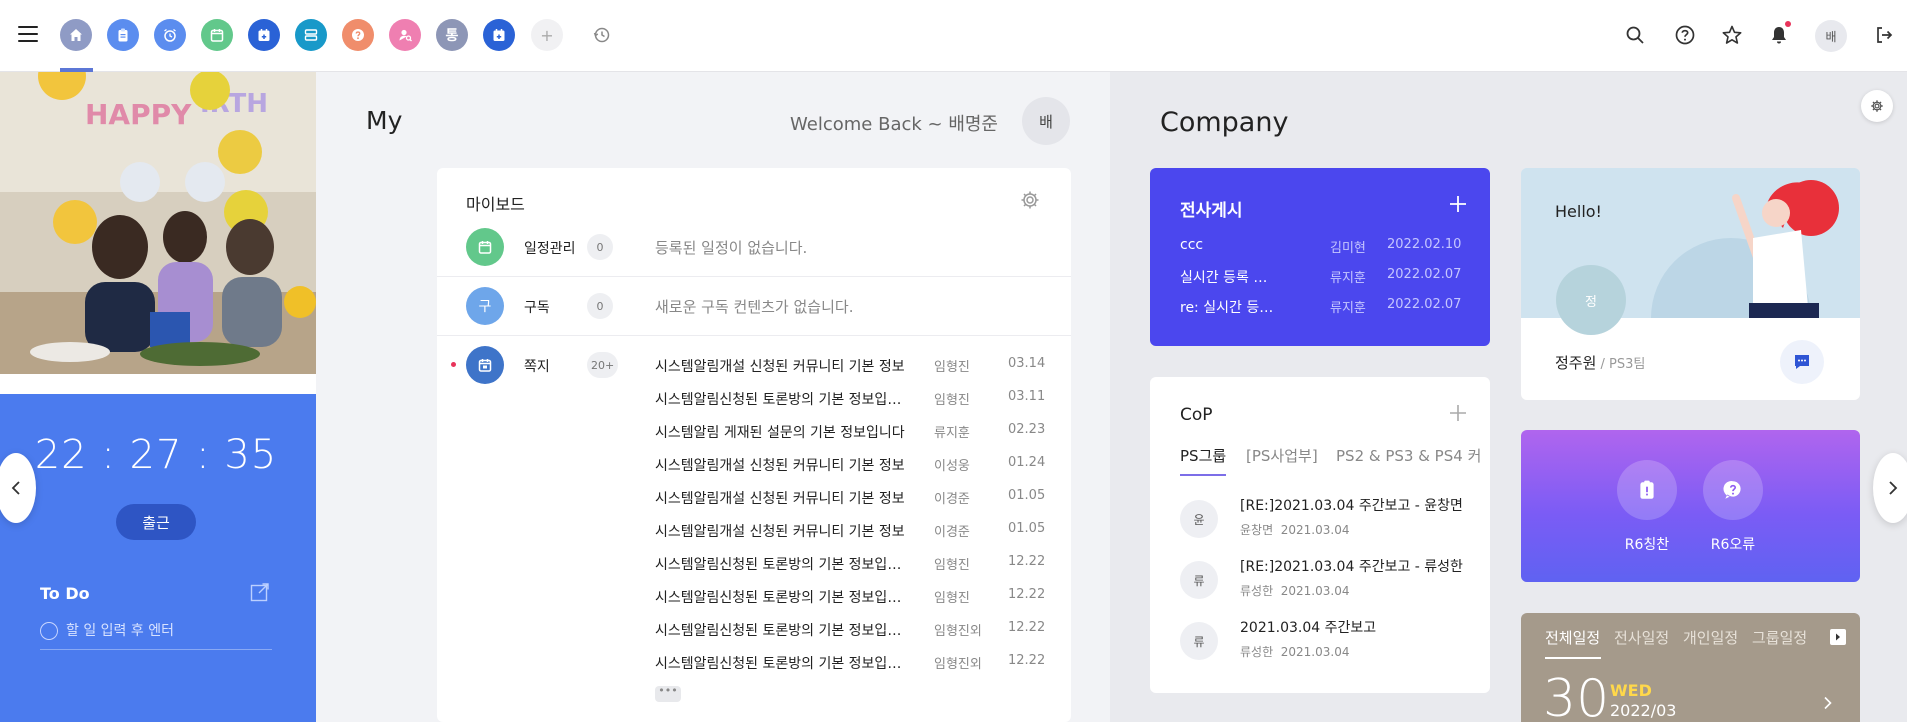  Describe the element at coordinates (1647, 544) in the screenshot. I see `quick-link-label: R6칭찬` at that location.